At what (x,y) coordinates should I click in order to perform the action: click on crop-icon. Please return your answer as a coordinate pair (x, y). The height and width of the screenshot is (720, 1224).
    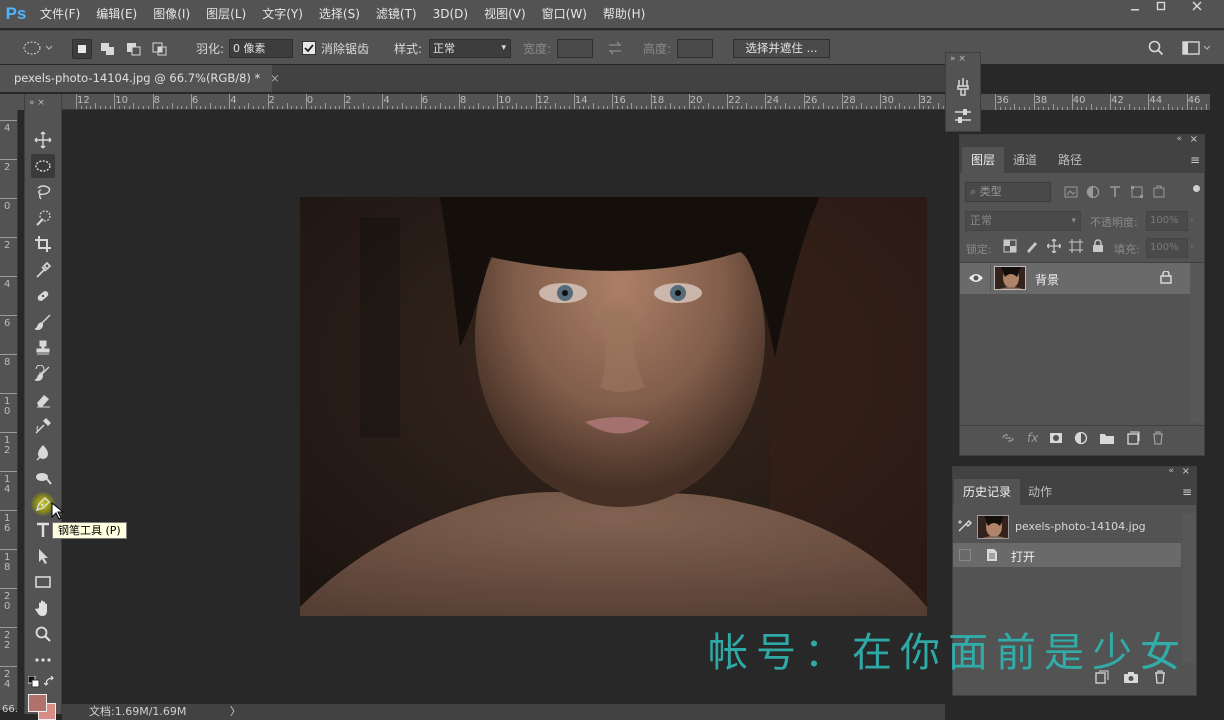
    Looking at the image, I should click on (43, 244).